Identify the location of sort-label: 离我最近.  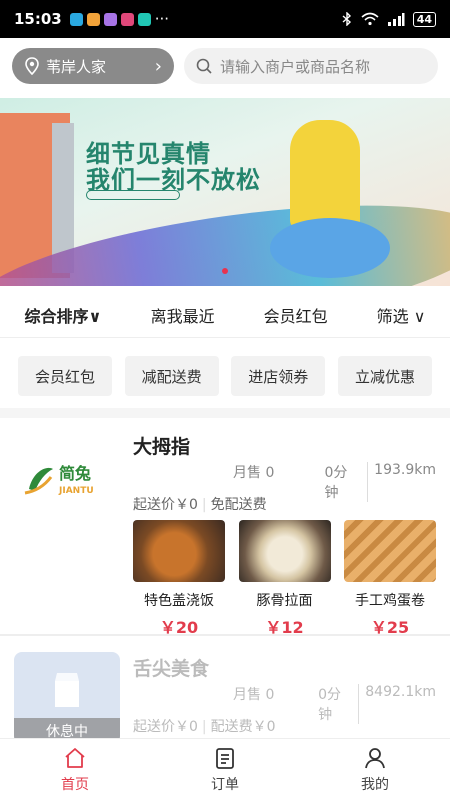
(182, 316).